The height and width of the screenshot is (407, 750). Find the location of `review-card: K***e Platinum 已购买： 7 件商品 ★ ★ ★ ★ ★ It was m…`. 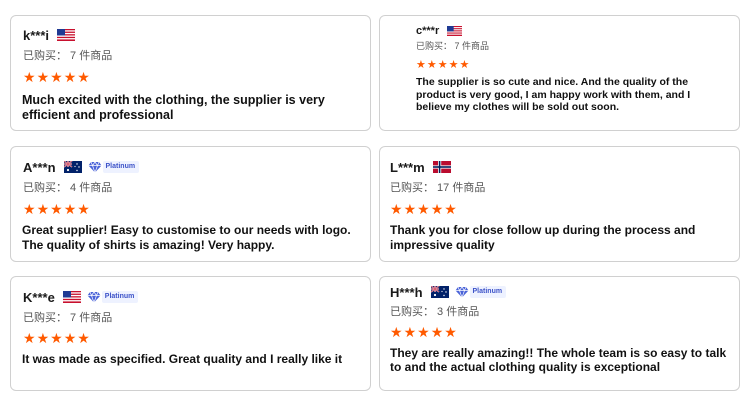

review-card: K***e Platinum 已购买： 7 件商品 ★ ★ ★ ★ ★ It was m… is located at coordinates (190, 333).